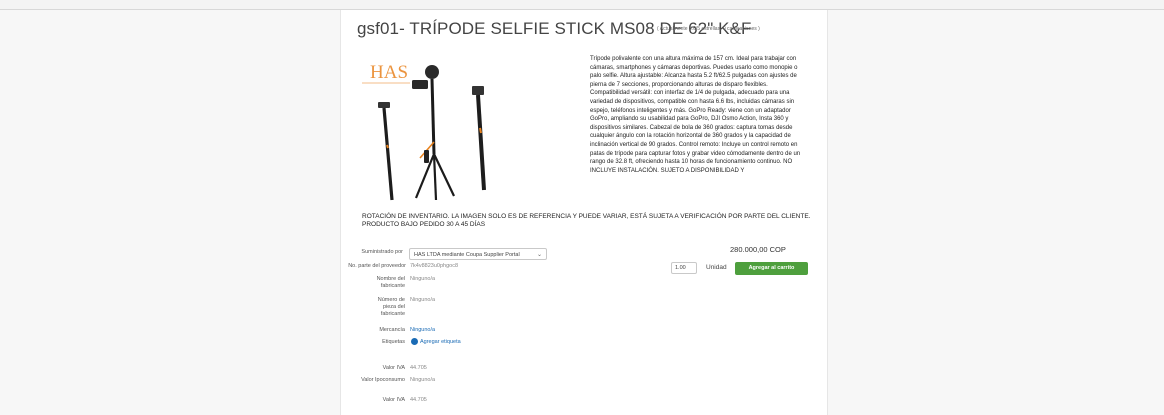 The image size is (1164, 415). Describe the element at coordinates (422, 330) in the screenshot. I see `brand-value: Ninguno/a` at that location.